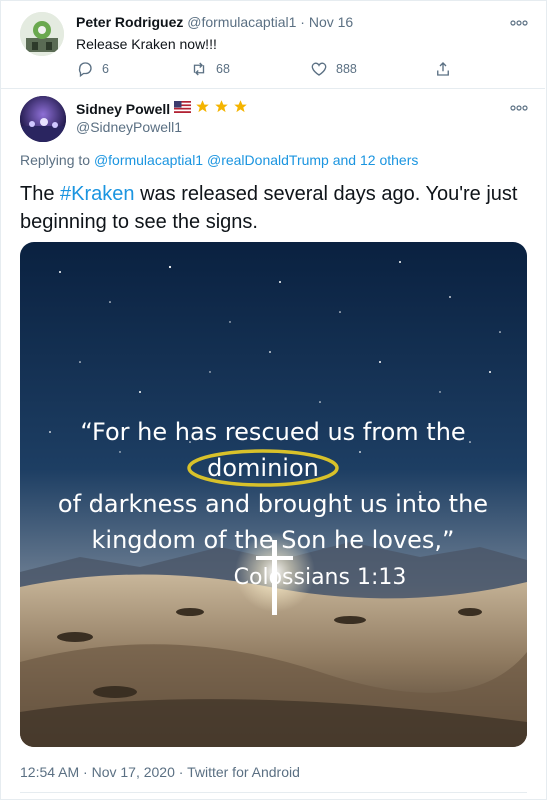 The height and width of the screenshot is (800, 547). What do you see at coordinates (272, 432) in the screenshot?
I see `quote-line: “For he has rescued us from the` at bounding box center [272, 432].